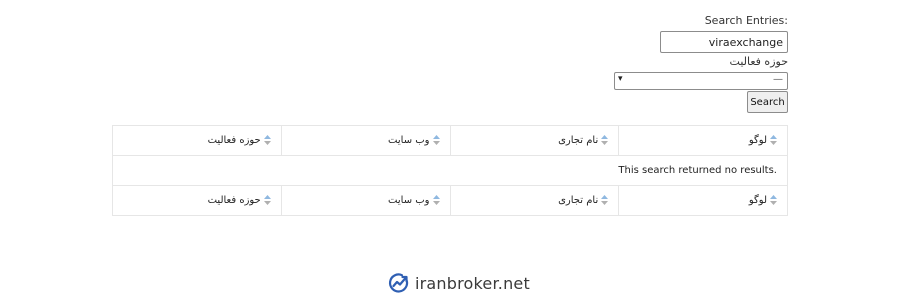 This screenshot has width=900, height=298. What do you see at coordinates (409, 200) in the screenshot?
I see `column-footer-label: وب سایت` at bounding box center [409, 200].